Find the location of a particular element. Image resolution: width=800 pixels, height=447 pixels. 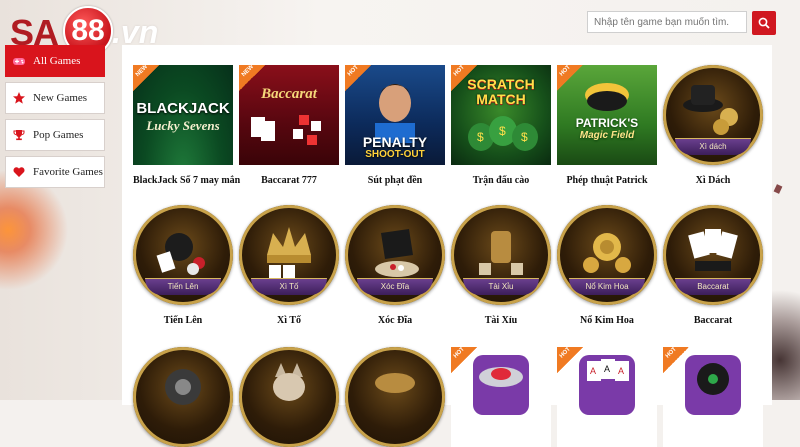

game-thumbnail: Xì dách is located at coordinates (713, 115).